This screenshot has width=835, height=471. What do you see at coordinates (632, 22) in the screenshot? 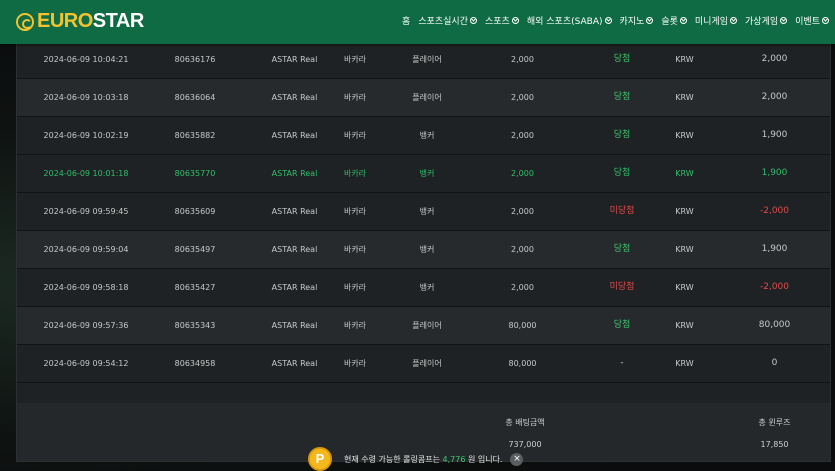
I see `nav-item-label: 카지노` at bounding box center [632, 22].